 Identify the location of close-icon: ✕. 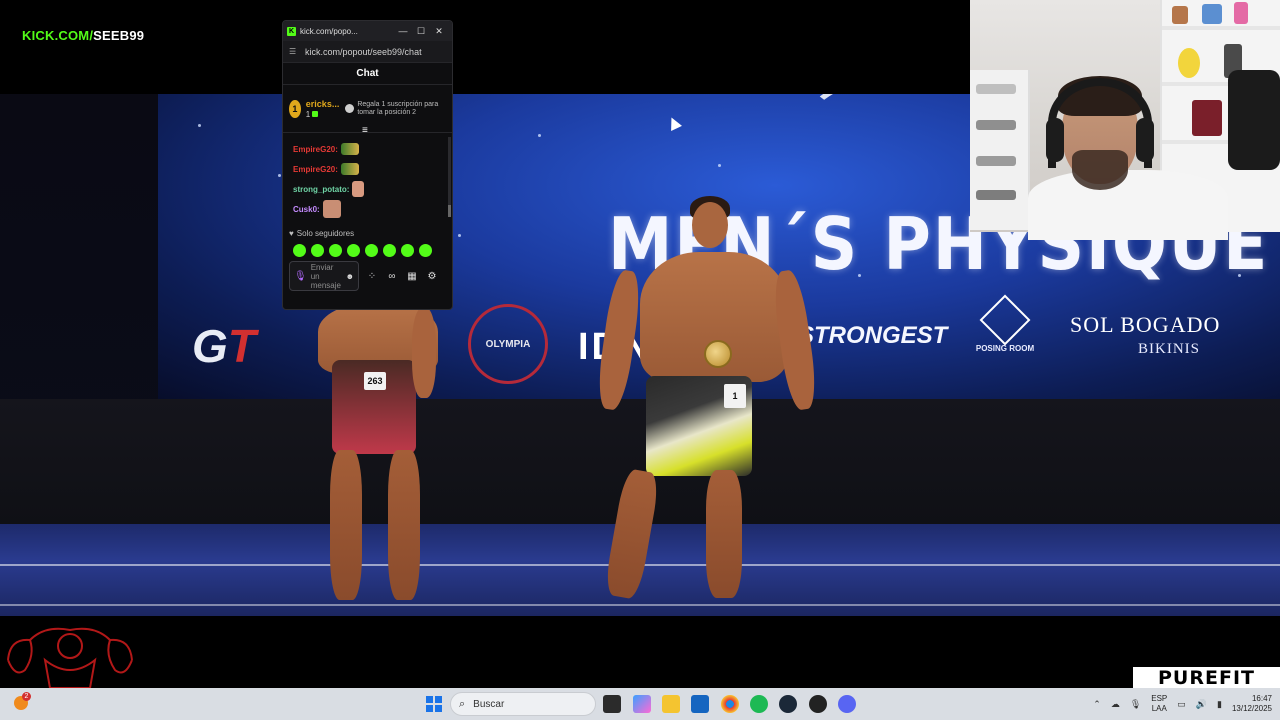
(439, 31).